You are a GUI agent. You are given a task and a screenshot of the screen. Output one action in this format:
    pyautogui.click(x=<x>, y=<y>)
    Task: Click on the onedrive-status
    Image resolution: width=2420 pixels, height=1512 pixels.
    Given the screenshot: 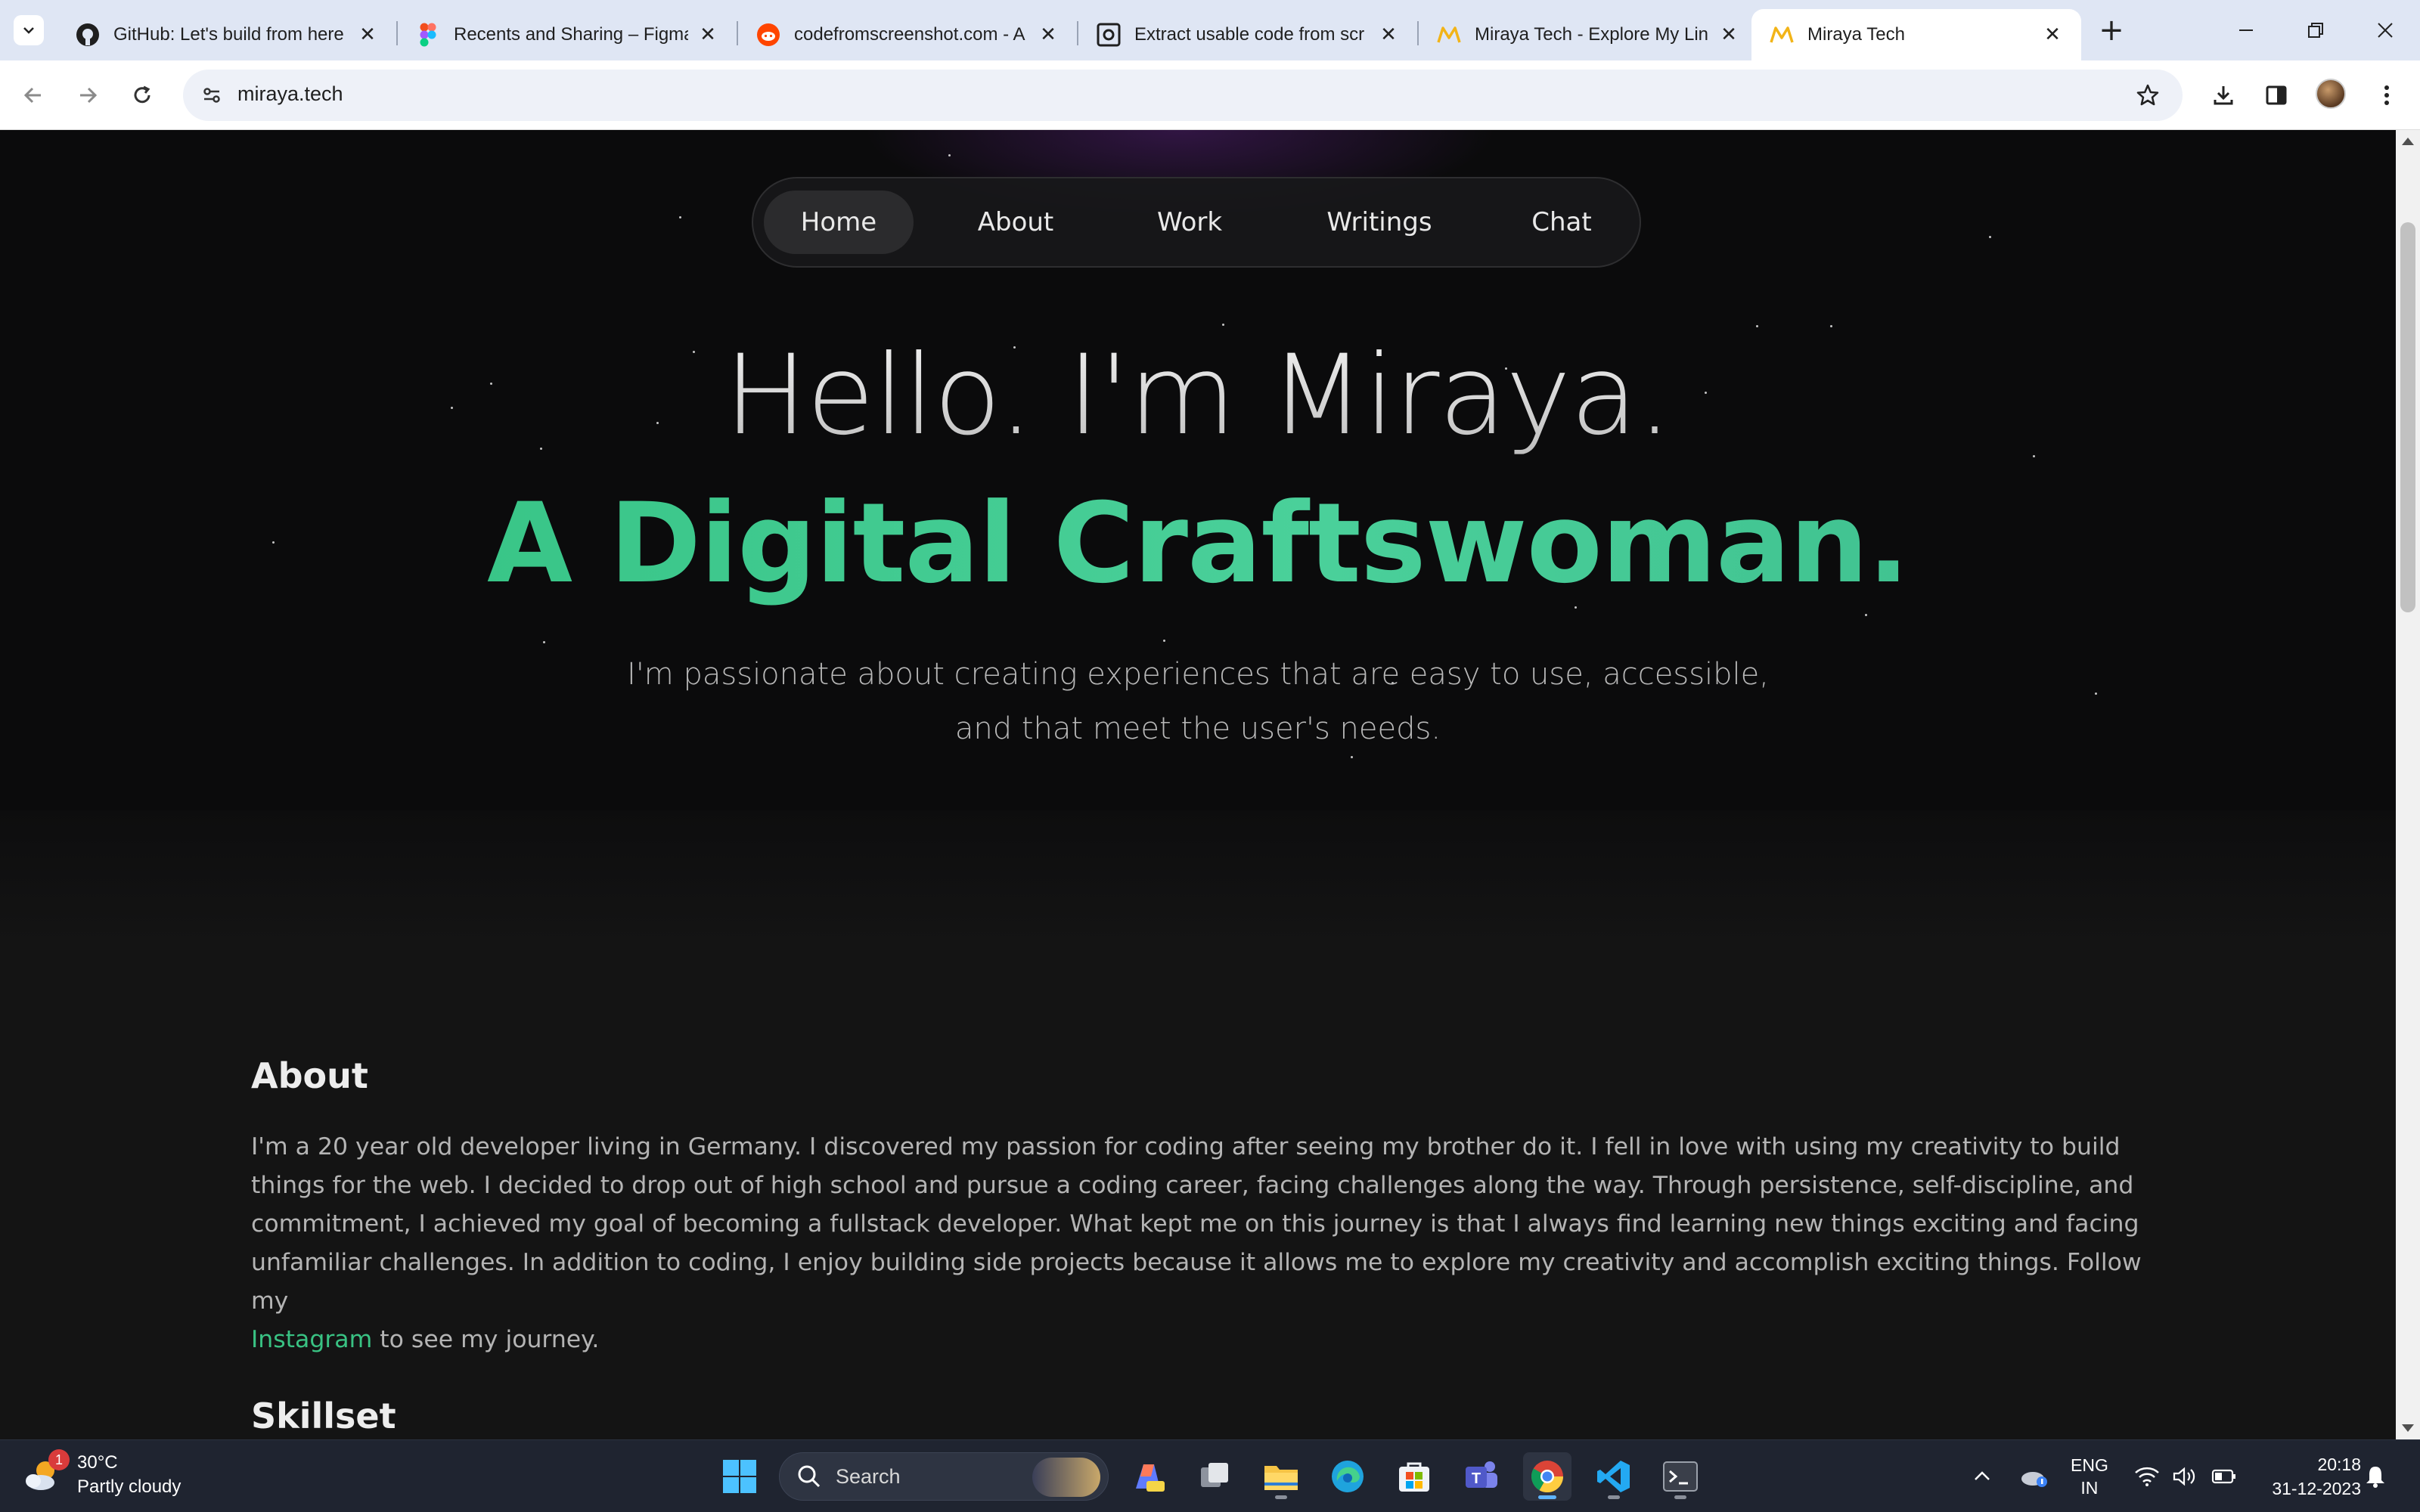 What is the action you would take?
    pyautogui.click(x=2034, y=1476)
    